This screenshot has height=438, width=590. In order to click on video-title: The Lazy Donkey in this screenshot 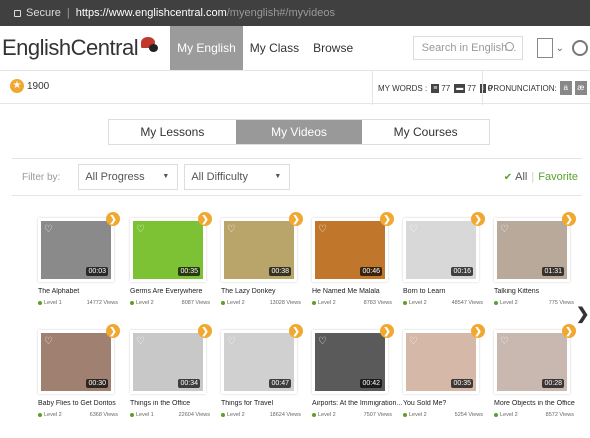, I will do `click(266, 291)`.